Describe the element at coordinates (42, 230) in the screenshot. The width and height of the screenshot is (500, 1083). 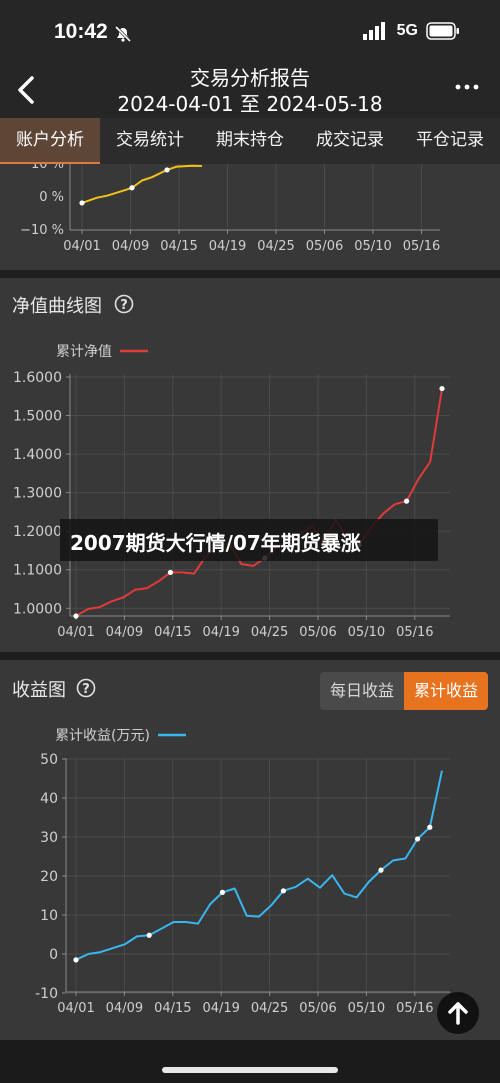
I see `y-tick: −10 %` at that location.